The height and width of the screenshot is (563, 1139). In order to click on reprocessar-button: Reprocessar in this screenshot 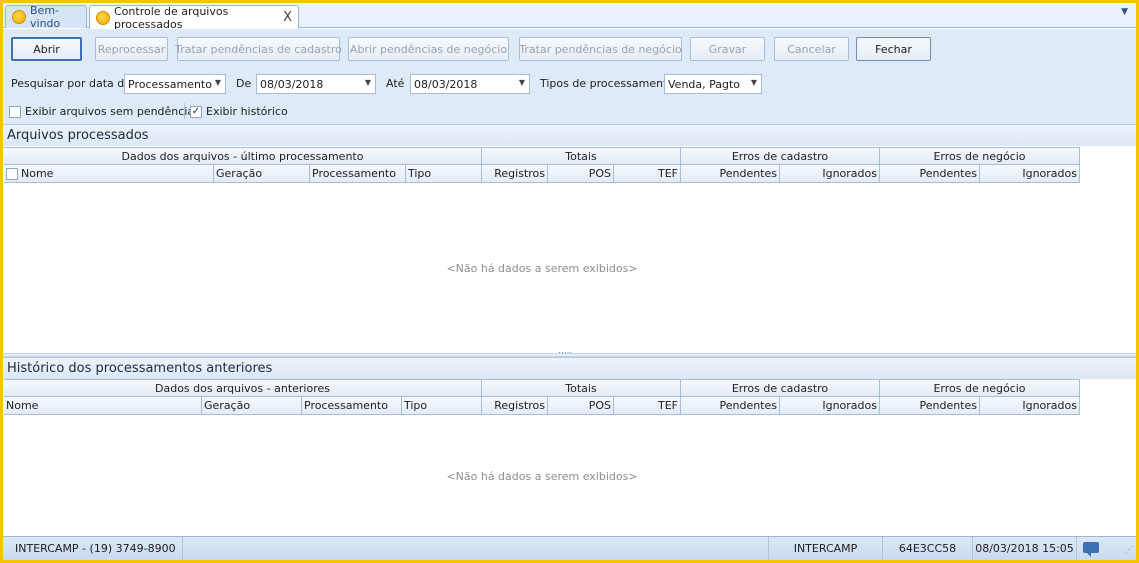, I will do `click(131, 49)`.